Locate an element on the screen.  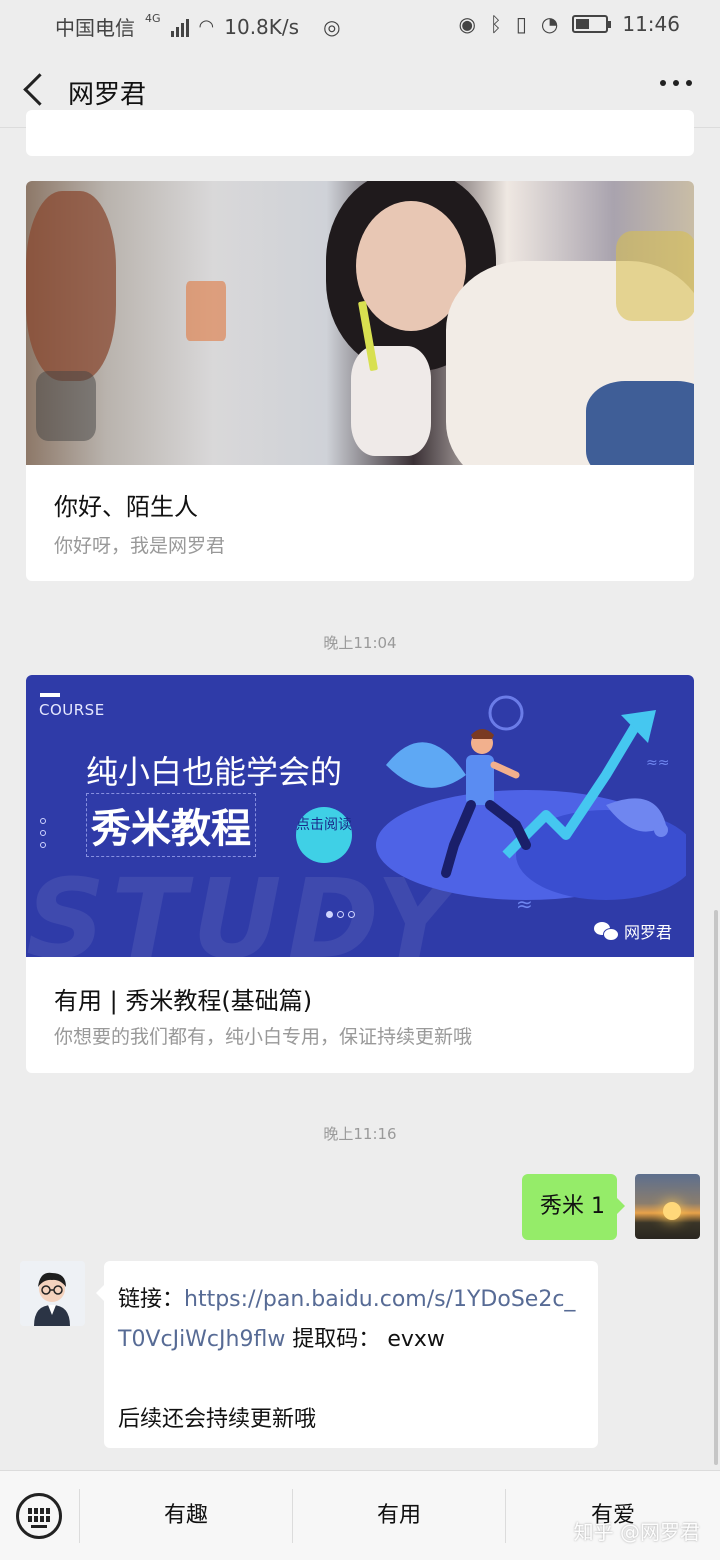
share-link-continued: T0VcJiWcJh9flw is located at coordinates (201, 1339).